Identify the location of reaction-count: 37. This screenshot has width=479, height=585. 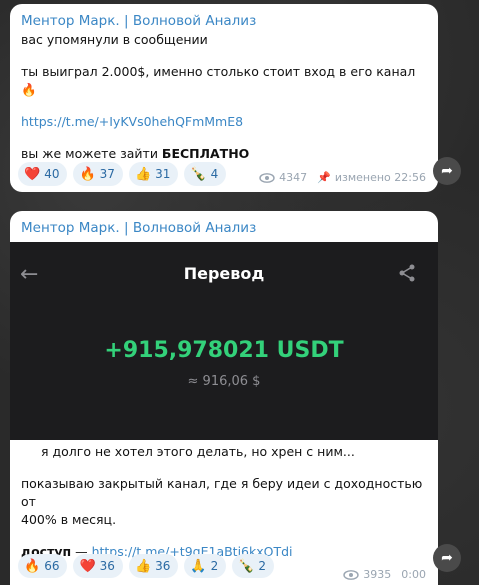
(107, 174).